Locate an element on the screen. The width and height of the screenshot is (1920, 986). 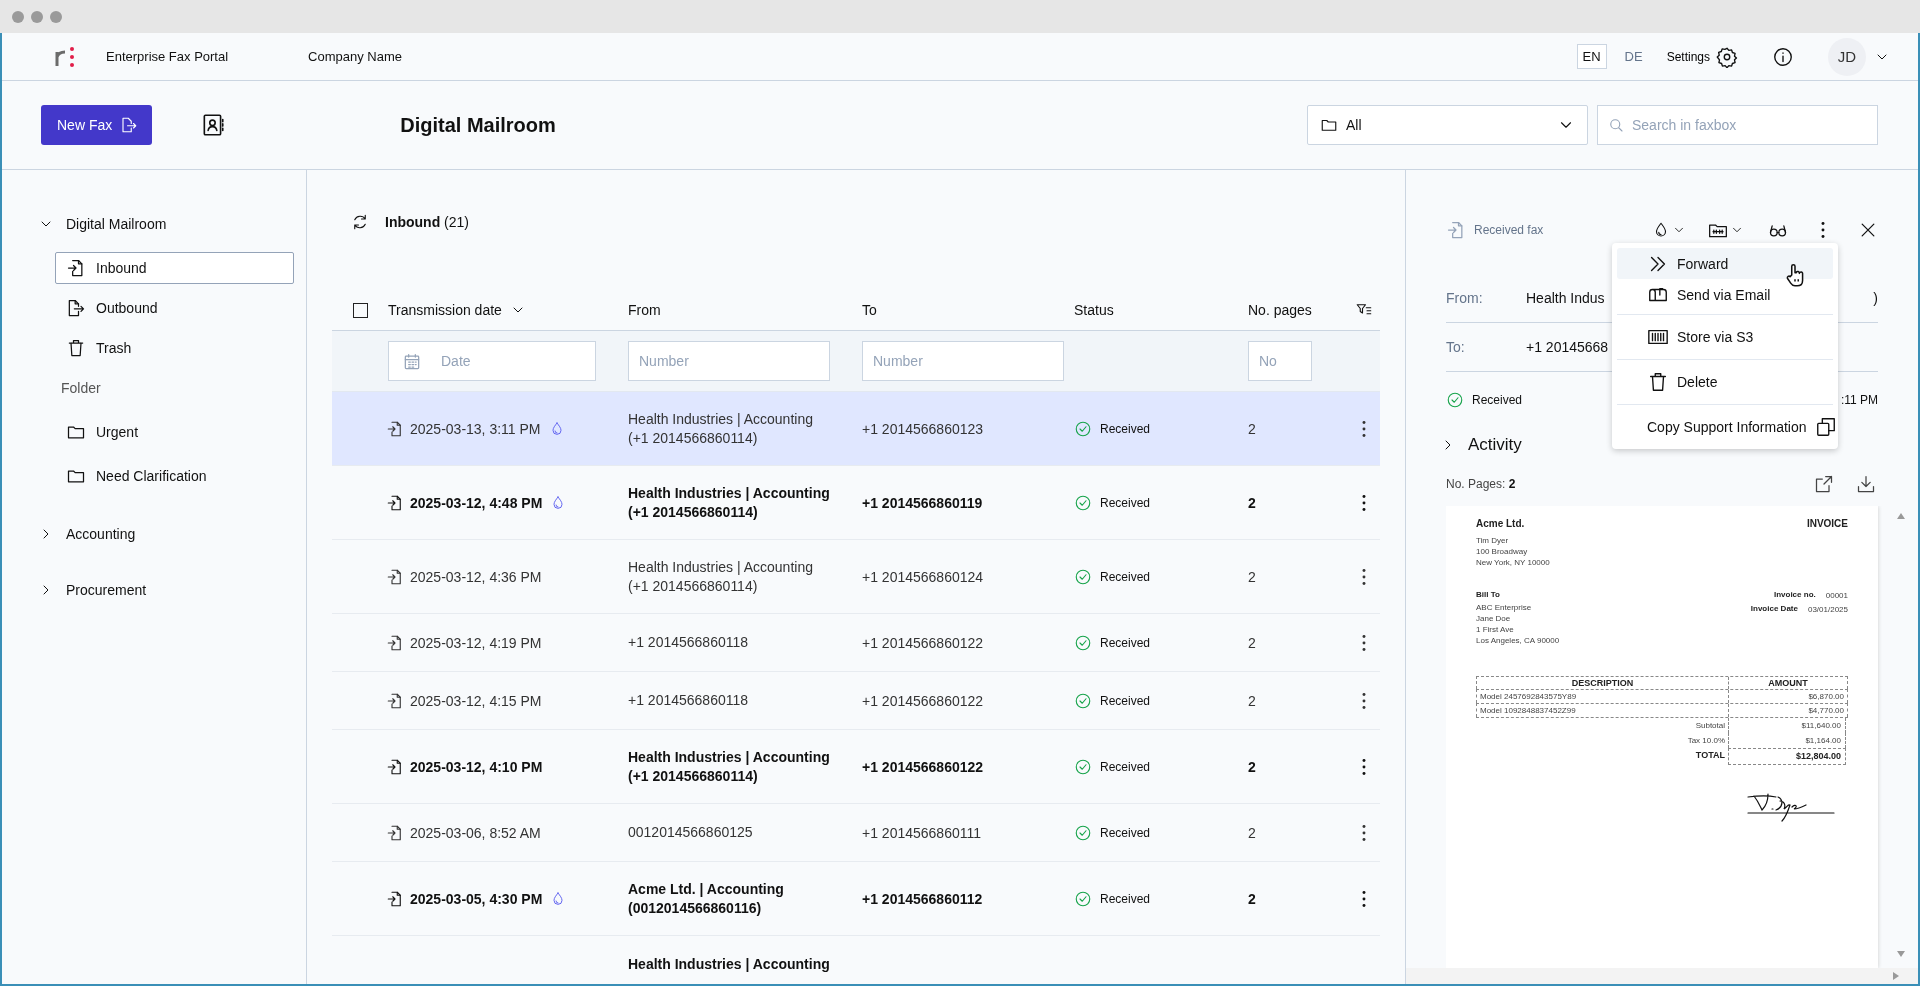
table-cell: 2025-03-12, 4:36 PM is located at coordinates (476, 576).